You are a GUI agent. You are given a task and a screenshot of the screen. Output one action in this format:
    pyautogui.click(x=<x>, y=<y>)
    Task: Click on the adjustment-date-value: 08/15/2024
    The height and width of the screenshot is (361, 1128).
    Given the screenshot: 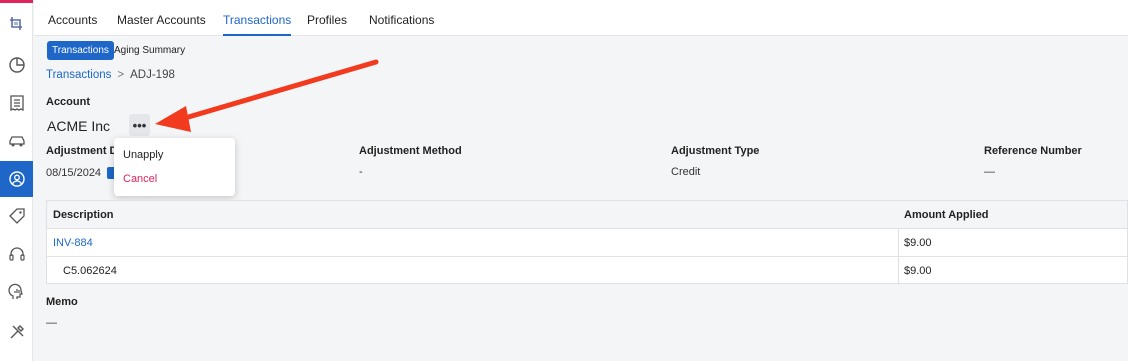 What is the action you would take?
    pyautogui.click(x=74, y=173)
    